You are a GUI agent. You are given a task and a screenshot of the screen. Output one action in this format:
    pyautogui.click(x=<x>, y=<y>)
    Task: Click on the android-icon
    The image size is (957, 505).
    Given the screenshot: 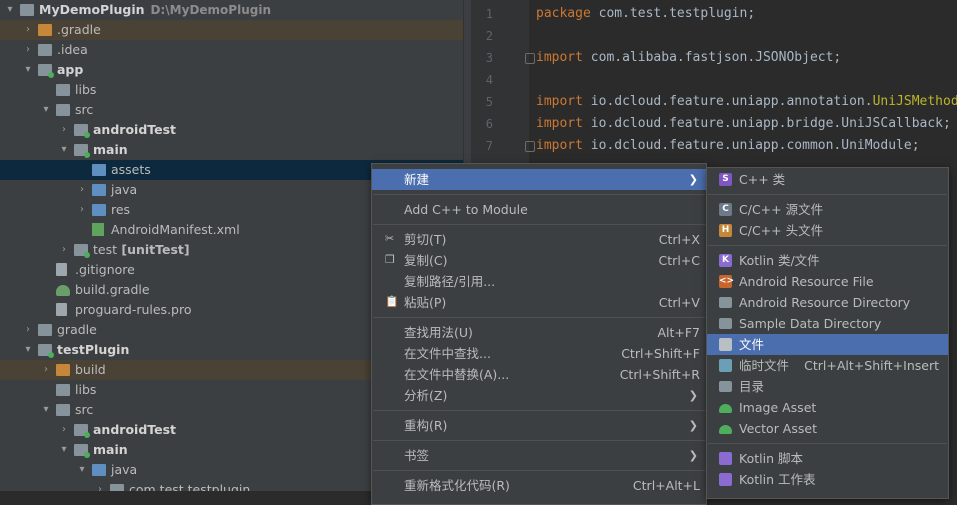 What is the action you would take?
    pyautogui.click(x=725, y=408)
    